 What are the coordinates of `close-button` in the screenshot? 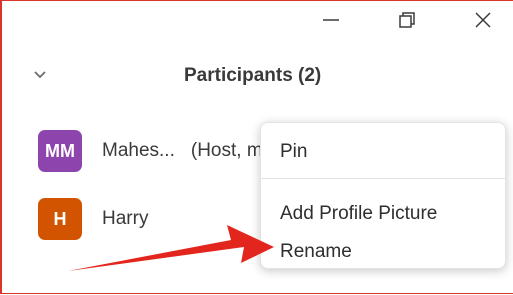 It's located at (483, 20).